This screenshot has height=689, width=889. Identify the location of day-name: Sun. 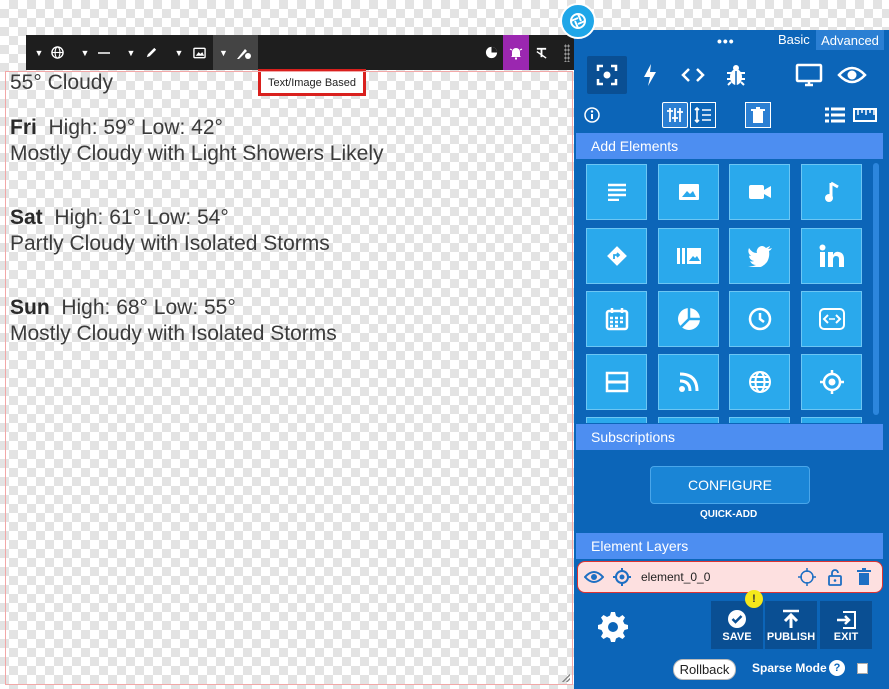
(30, 307).